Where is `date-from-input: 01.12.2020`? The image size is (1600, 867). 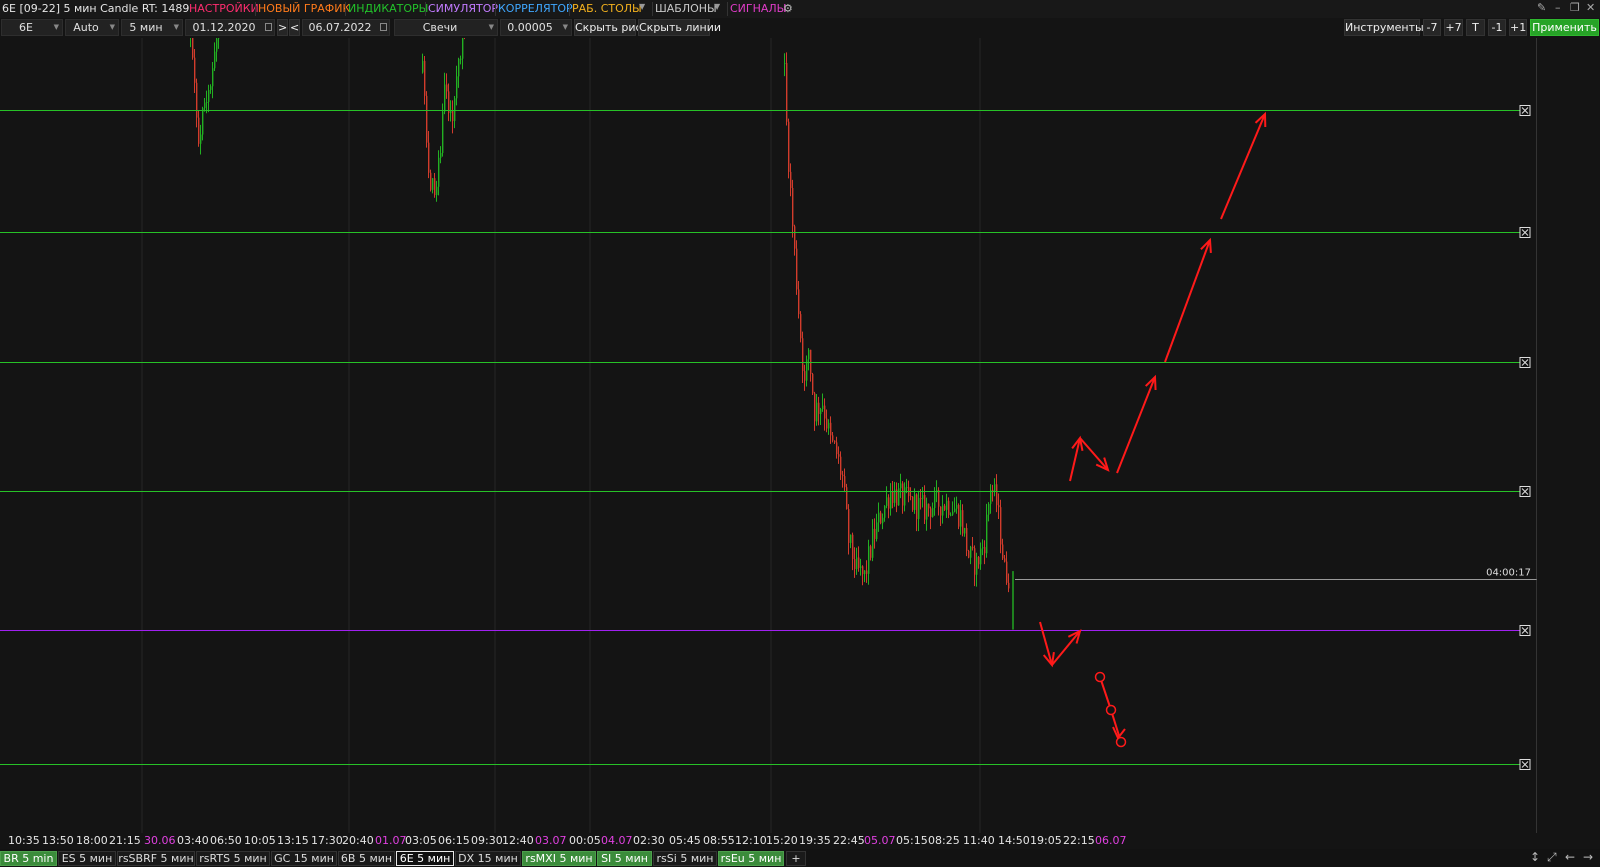
date-from-input: 01.12.2020 is located at coordinates (230, 27).